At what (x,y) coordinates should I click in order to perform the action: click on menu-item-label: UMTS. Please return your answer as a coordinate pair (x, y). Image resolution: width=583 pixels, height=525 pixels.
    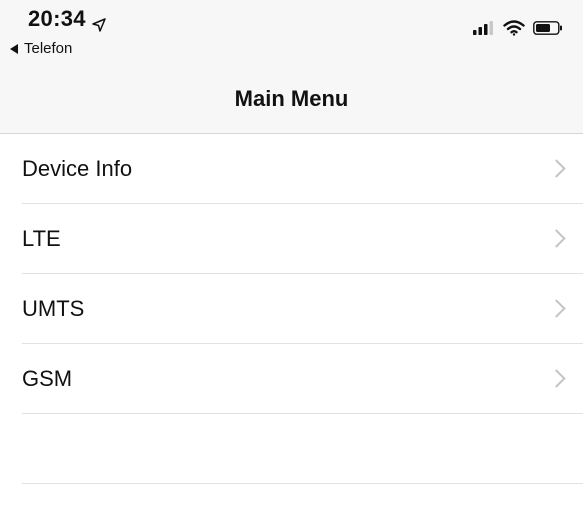
    Looking at the image, I should click on (53, 308).